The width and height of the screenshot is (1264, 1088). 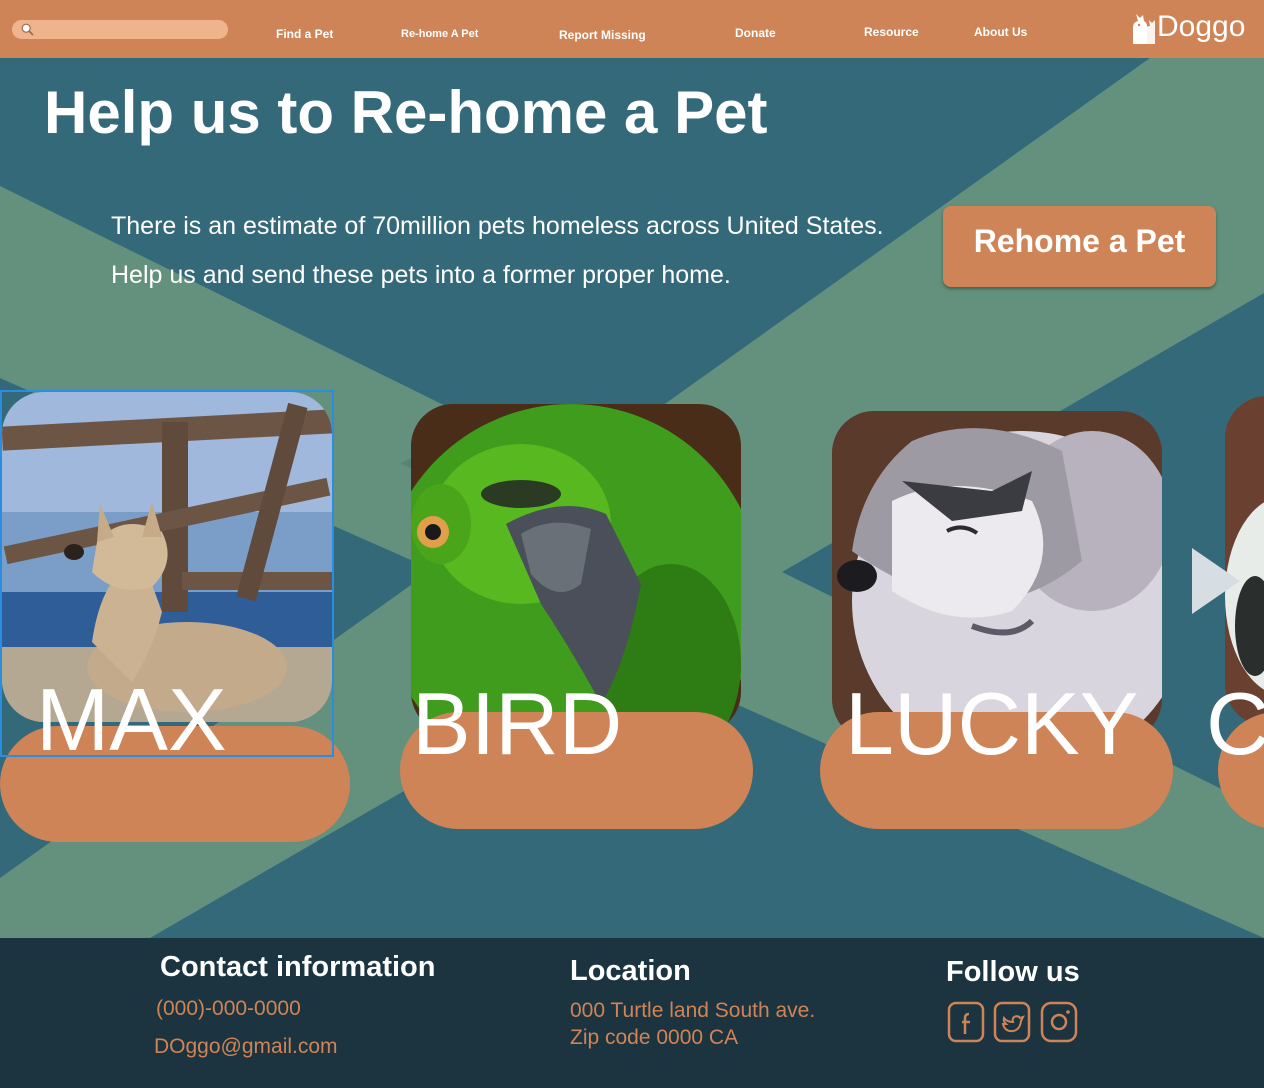 I want to click on brand-logo: Doggo, so click(x=1187, y=27).